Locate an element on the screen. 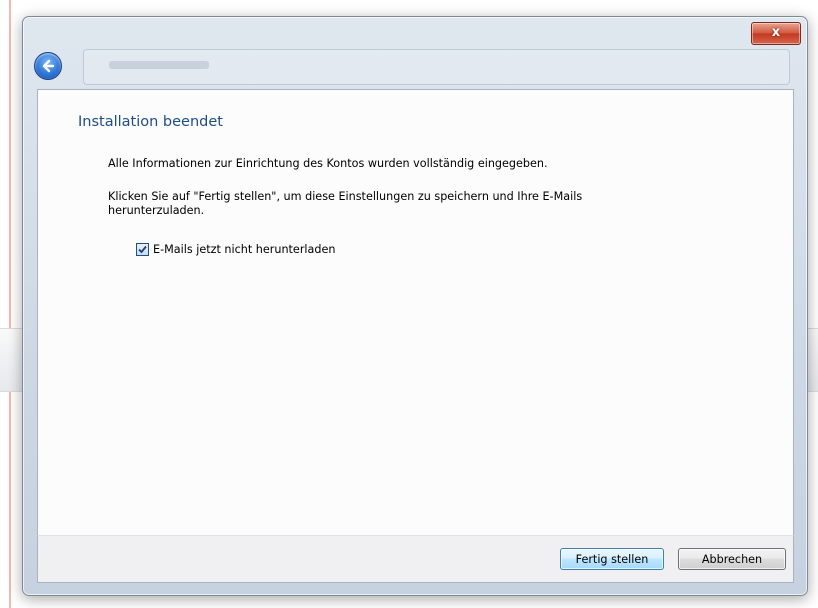  close-button: x is located at coordinates (776, 33).